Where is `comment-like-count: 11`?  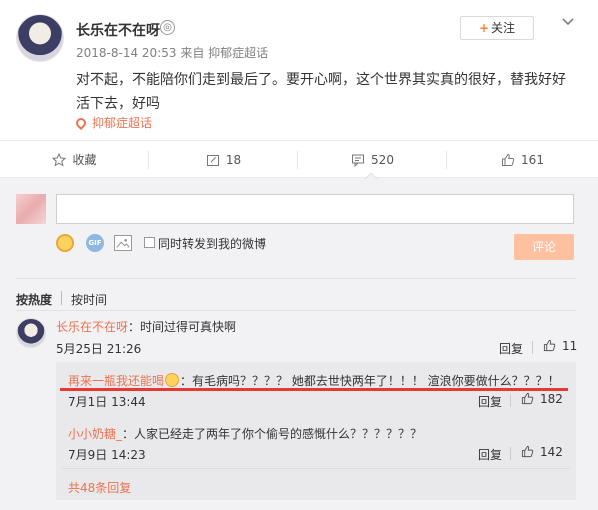
comment-like-count: 11 is located at coordinates (570, 346).